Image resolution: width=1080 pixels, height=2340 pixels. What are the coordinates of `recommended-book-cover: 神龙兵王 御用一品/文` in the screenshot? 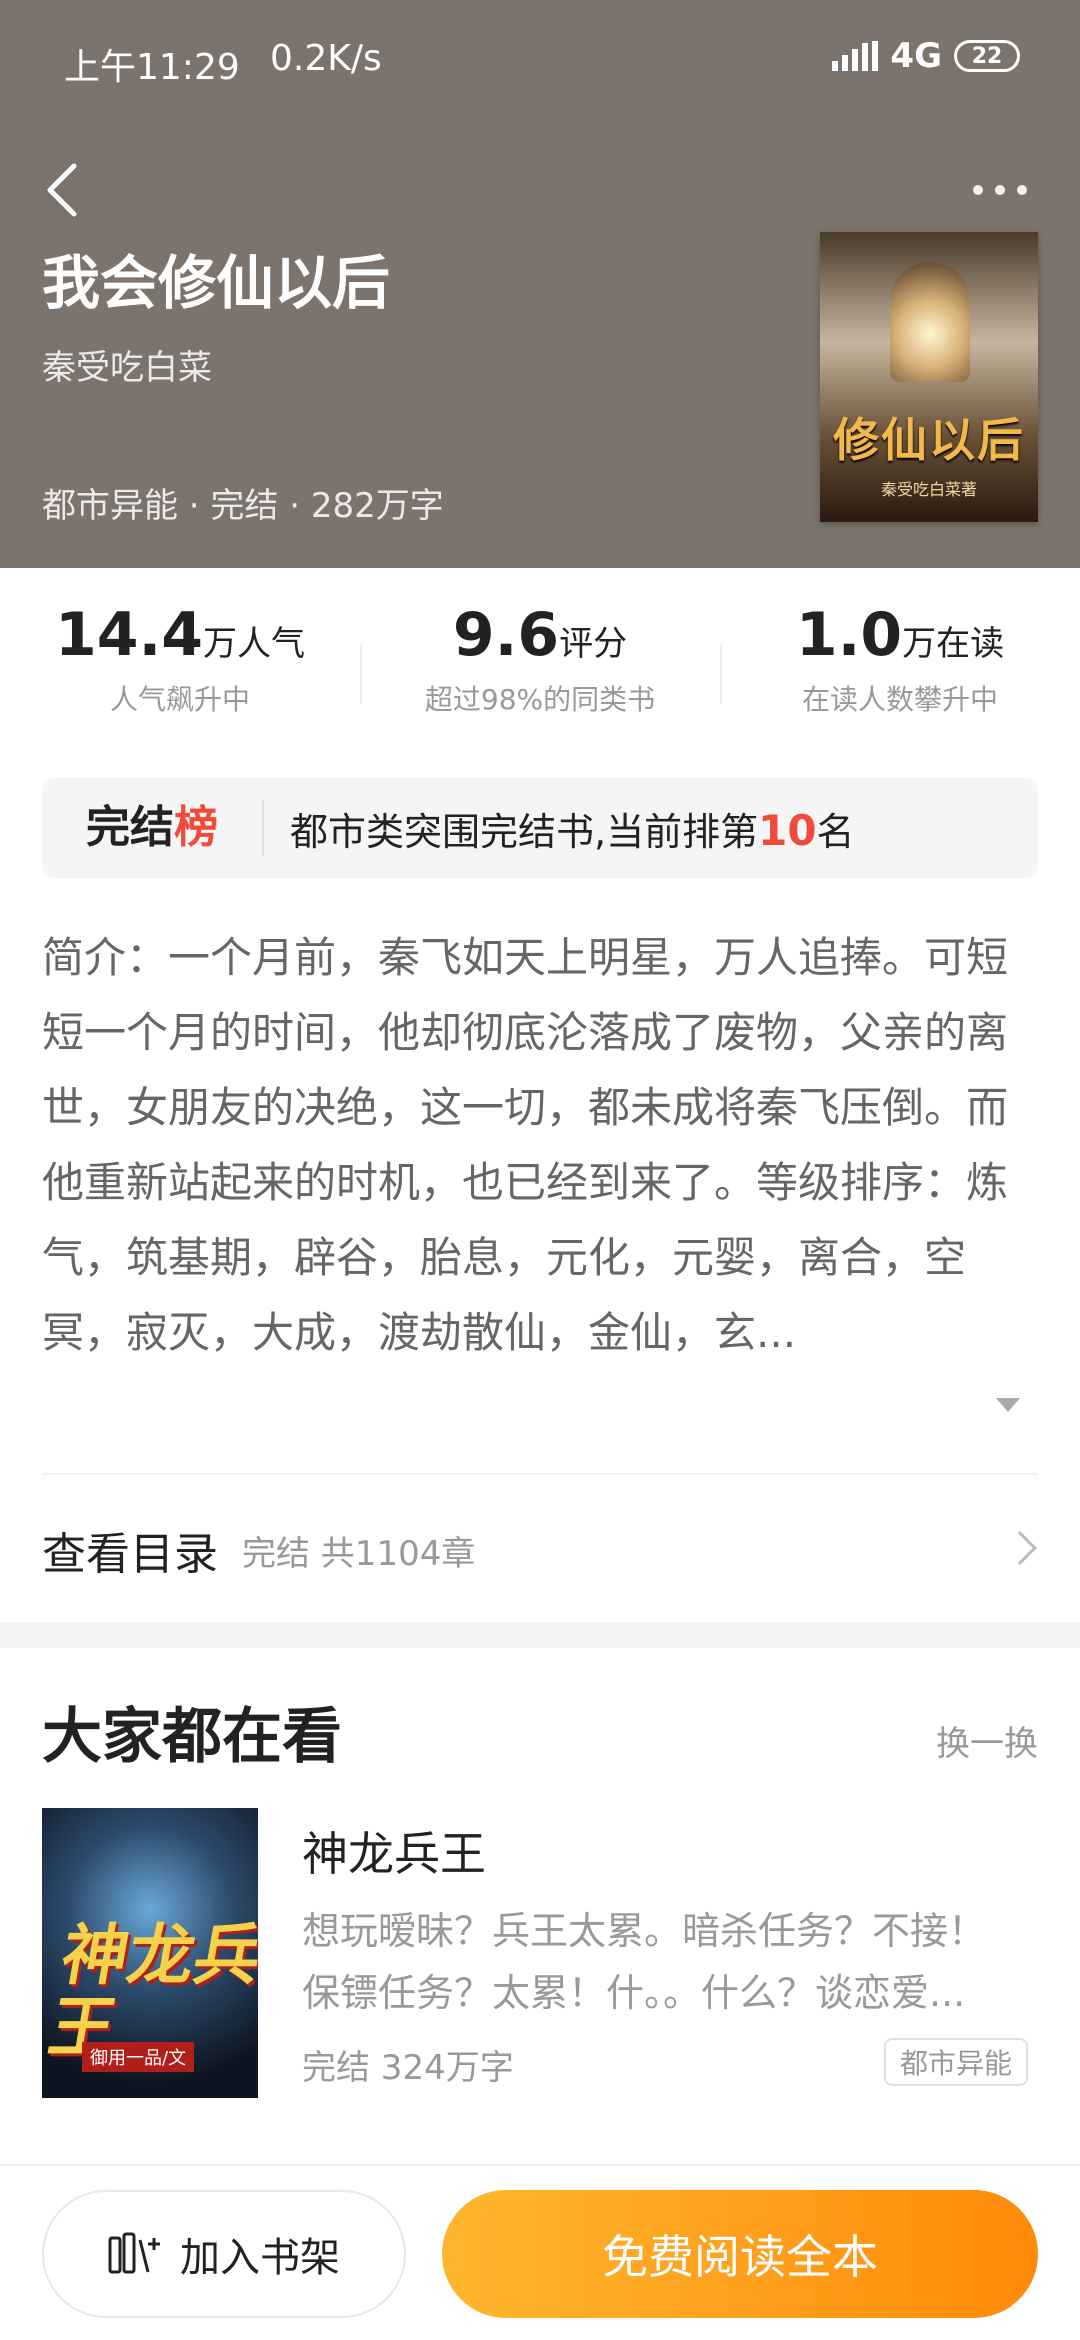 It's located at (150, 1953).